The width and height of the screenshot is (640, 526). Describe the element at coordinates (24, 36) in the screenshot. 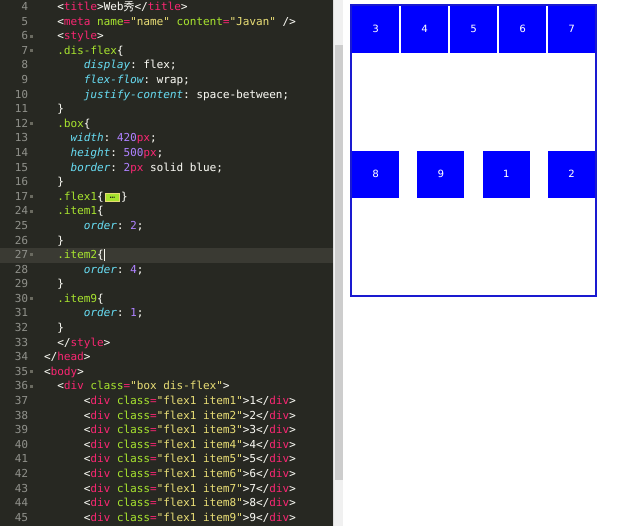

I see `line-number: 6` at that location.